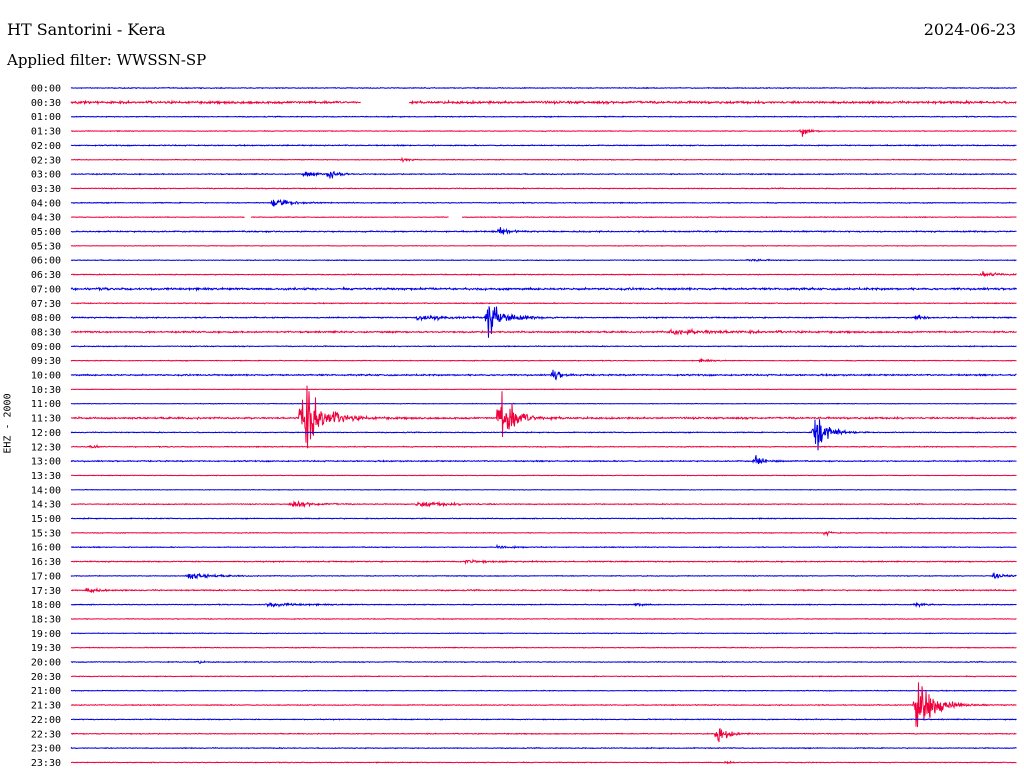  What do you see at coordinates (46, 132) in the screenshot?
I see `row-time-label: 01:30` at bounding box center [46, 132].